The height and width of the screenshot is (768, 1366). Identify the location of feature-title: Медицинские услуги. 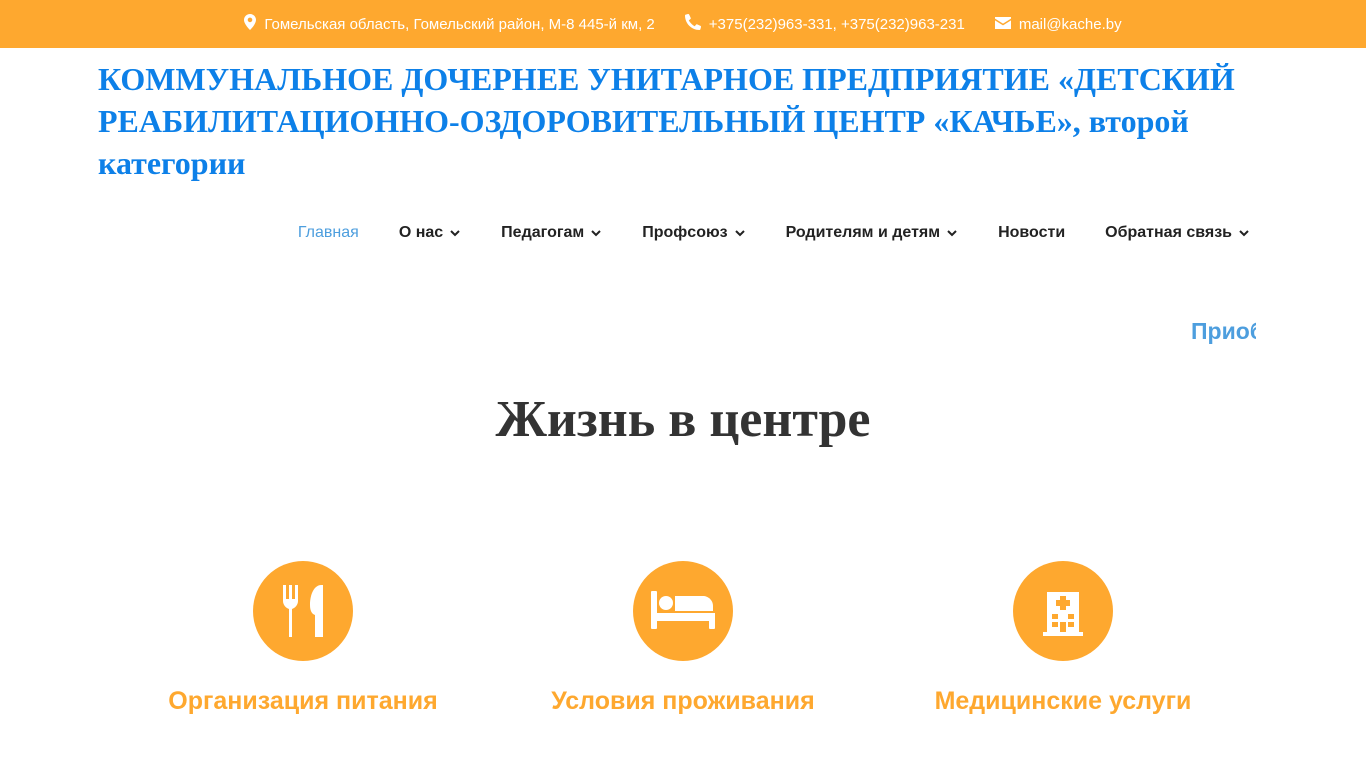
(1063, 701).